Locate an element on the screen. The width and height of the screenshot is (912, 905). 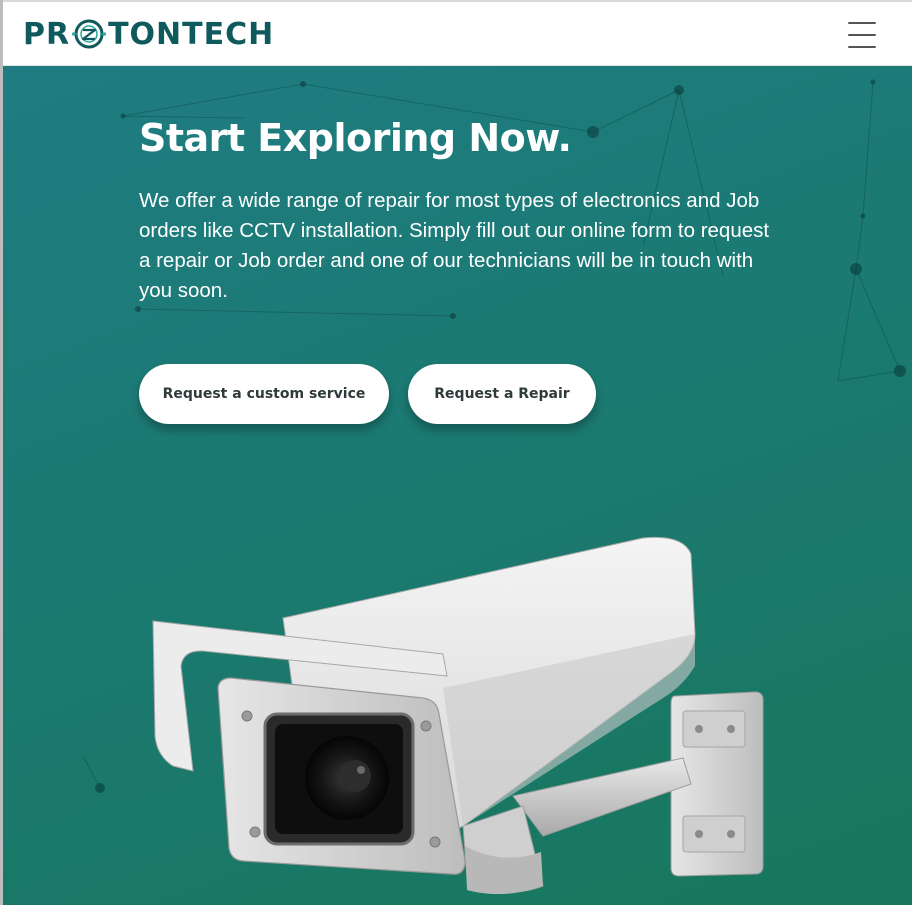
request-repair-button: Request a Repair is located at coordinates (502, 394).